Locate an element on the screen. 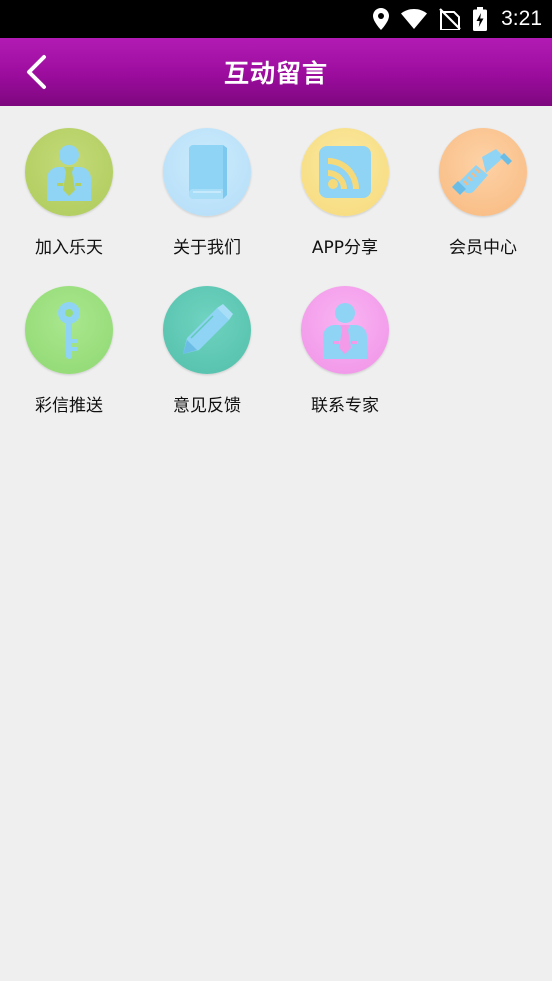  location-icon is located at coordinates (381, 19).